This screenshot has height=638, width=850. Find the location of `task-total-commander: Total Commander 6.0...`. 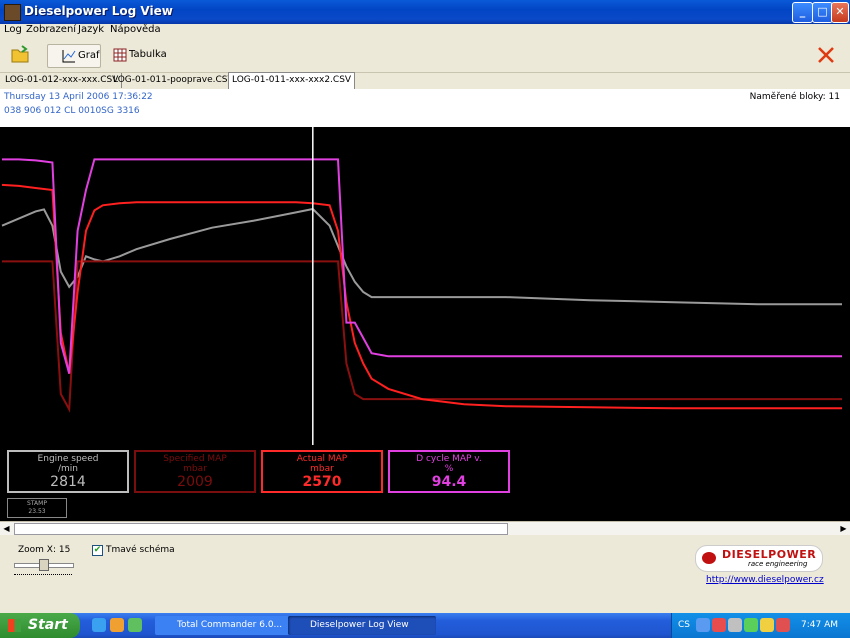

task-total-commander: Total Commander 6.0... is located at coordinates (226, 625).